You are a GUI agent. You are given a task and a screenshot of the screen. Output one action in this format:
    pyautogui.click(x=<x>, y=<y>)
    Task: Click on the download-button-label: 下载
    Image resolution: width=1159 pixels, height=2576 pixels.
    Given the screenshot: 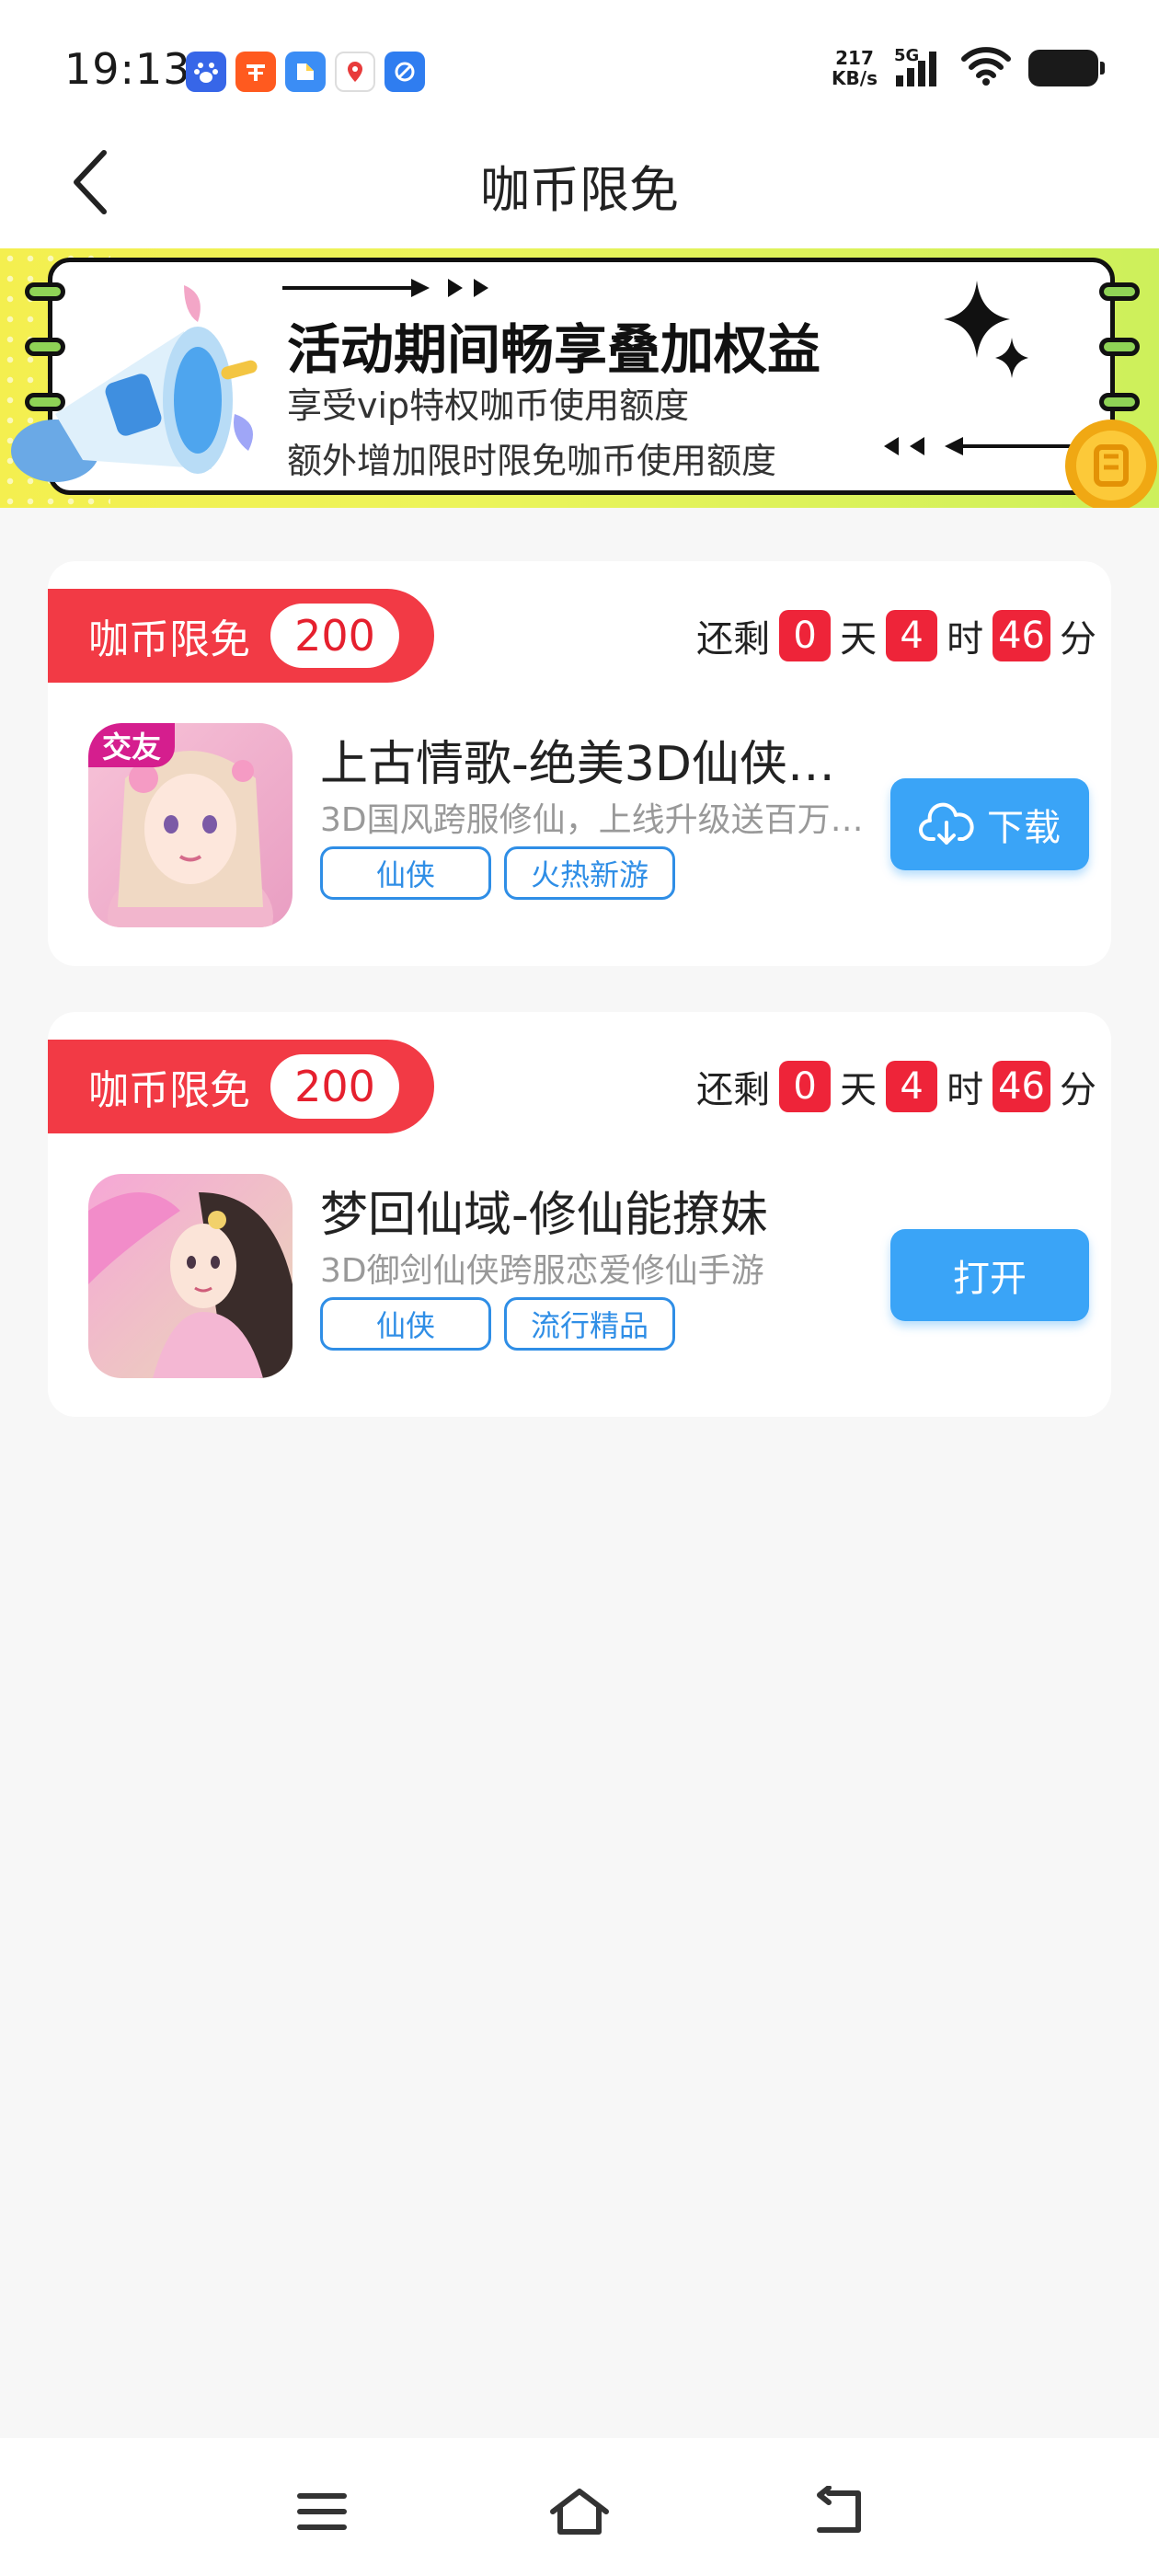 What is the action you would take?
    pyautogui.click(x=1024, y=828)
    